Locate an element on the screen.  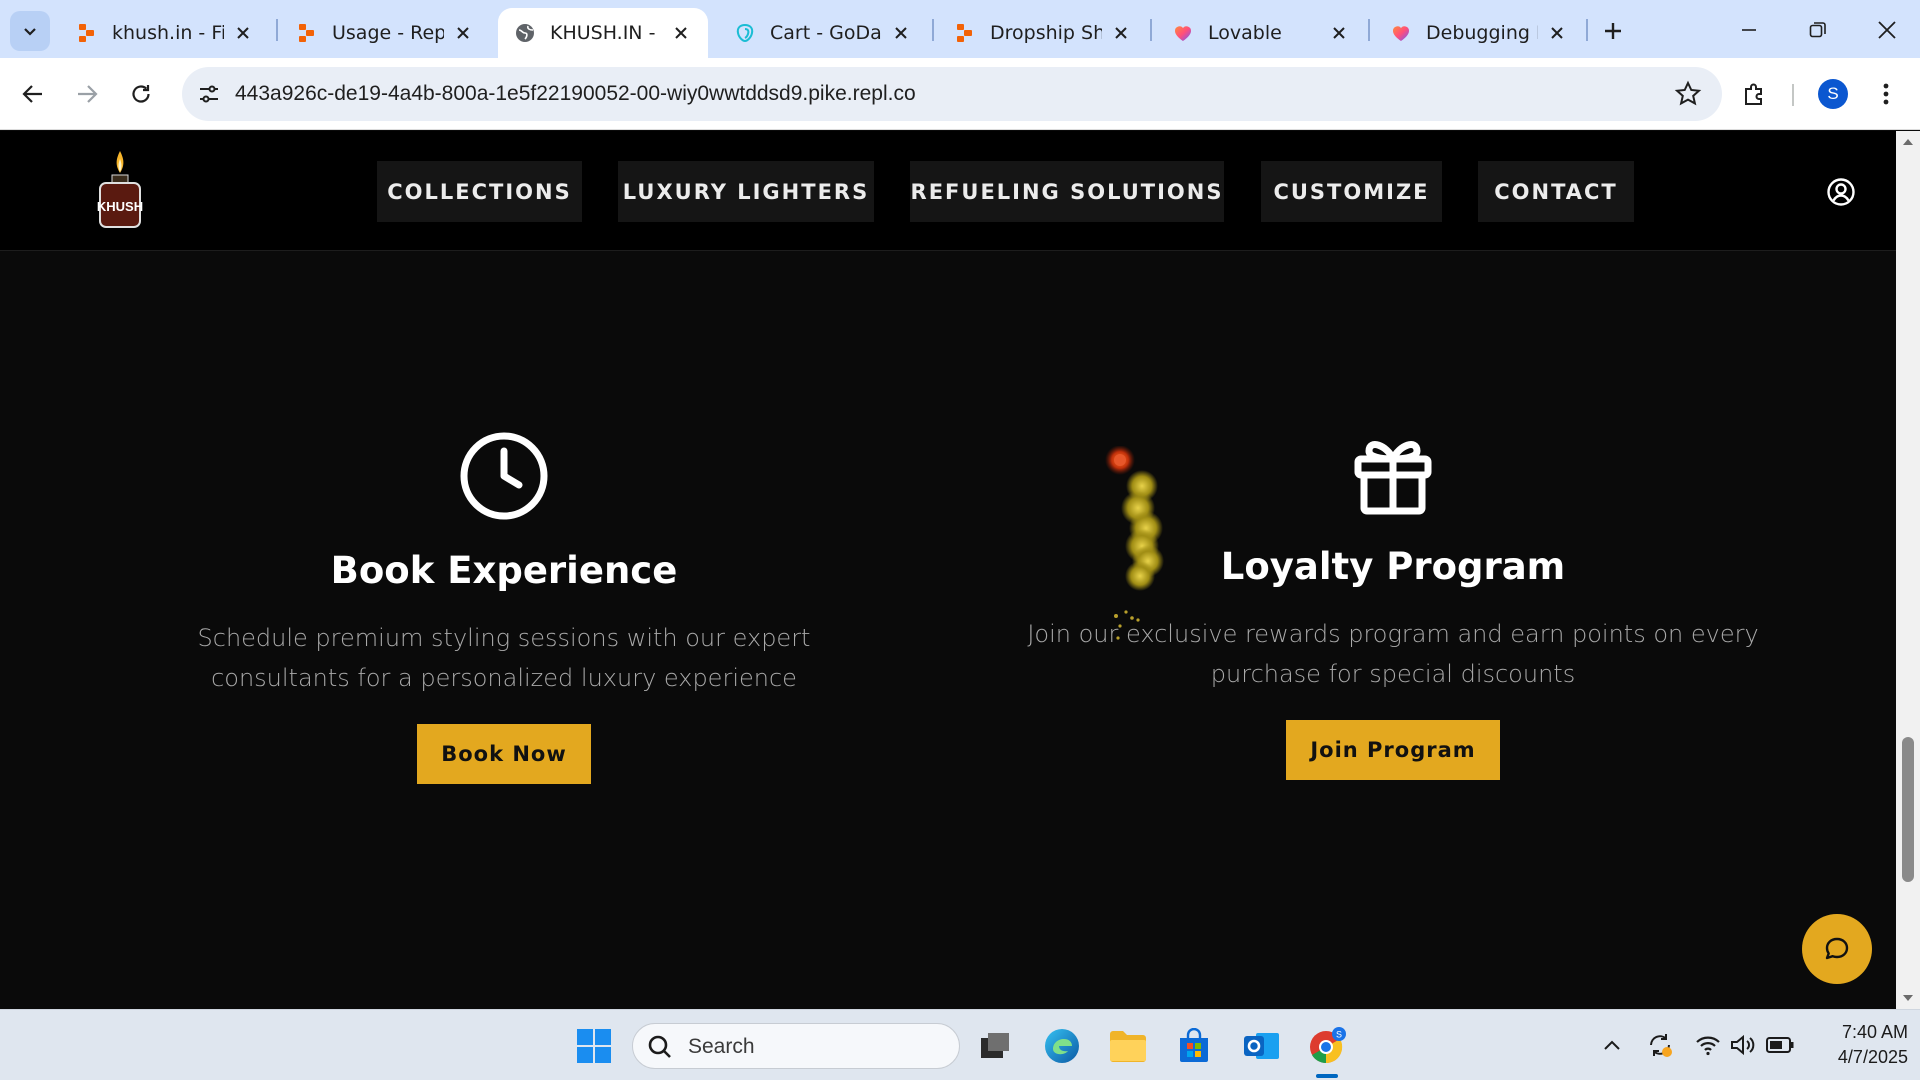
show-hidden-icons-button is located at coordinates (1612, 1045).